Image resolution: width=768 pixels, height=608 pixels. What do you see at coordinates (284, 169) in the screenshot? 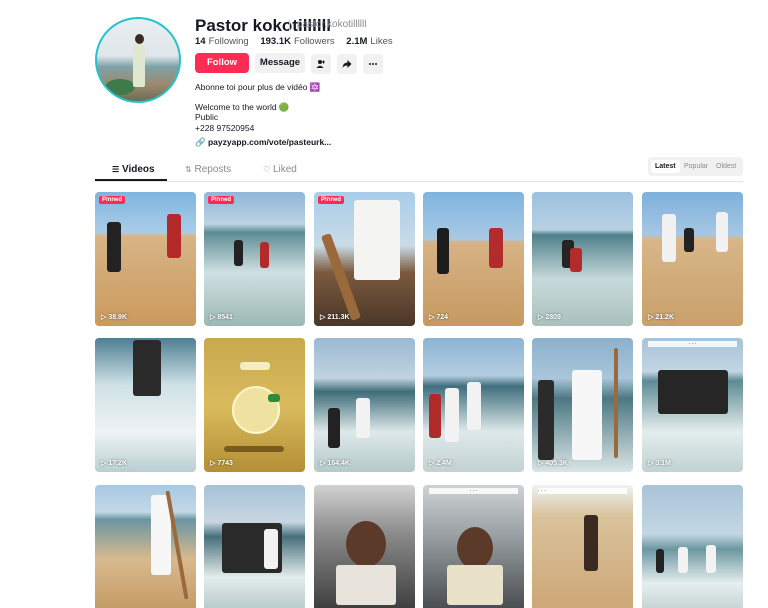
I see `tab-liked-label: Liked` at bounding box center [284, 169].